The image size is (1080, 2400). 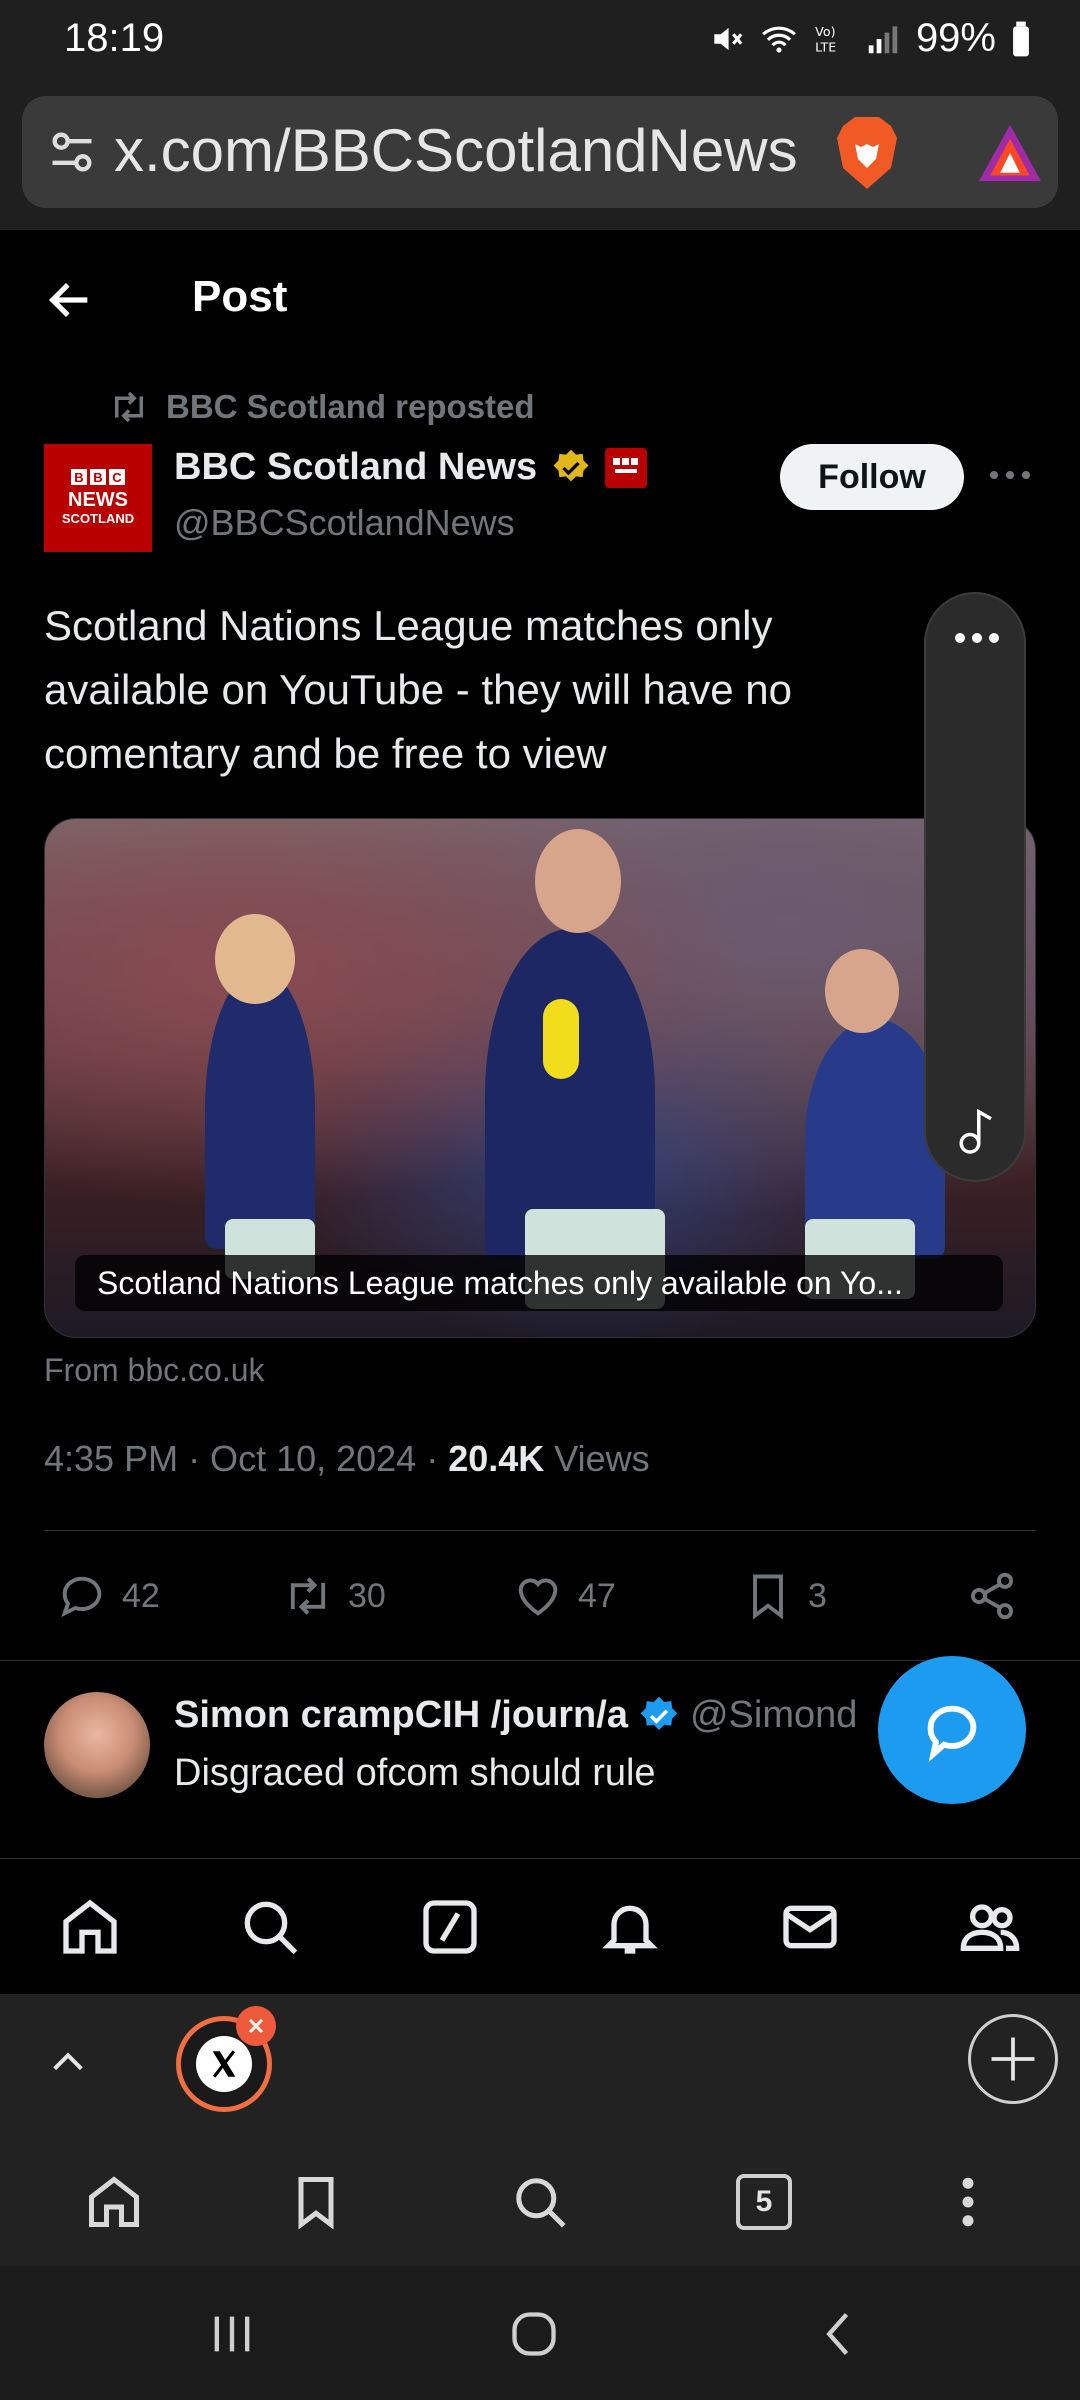 What do you see at coordinates (867, 153) in the screenshot?
I see `brave-shields-icon` at bounding box center [867, 153].